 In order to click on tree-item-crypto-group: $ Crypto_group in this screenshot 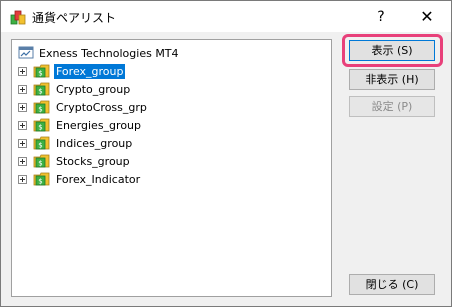, I will do `click(75, 89)`.